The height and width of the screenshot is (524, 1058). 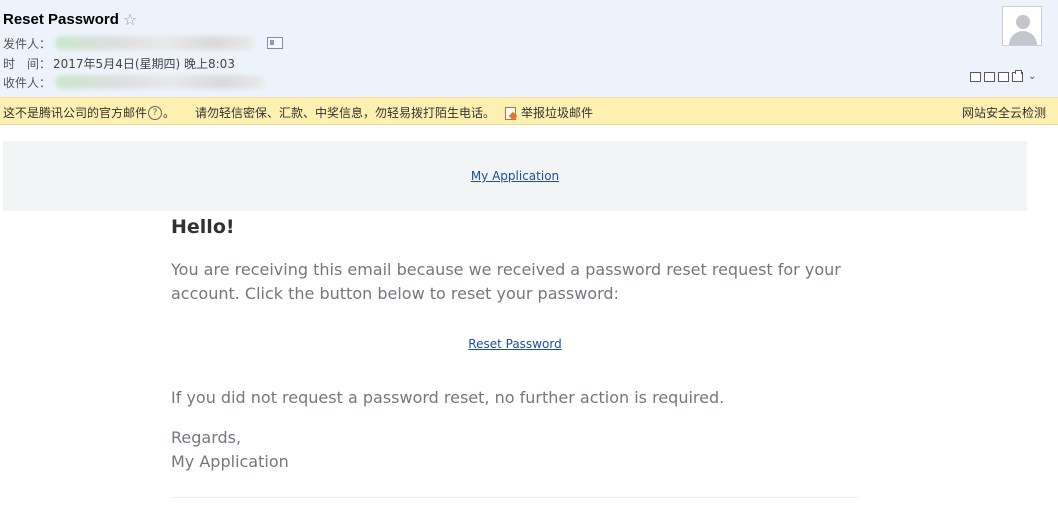 What do you see at coordinates (345, 113) in the screenshot?
I see `warning-advice: 请勿轻信密保、汇款、中奖信息，勿轻易拨打陌生电话。` at bounding box center [345, 113].